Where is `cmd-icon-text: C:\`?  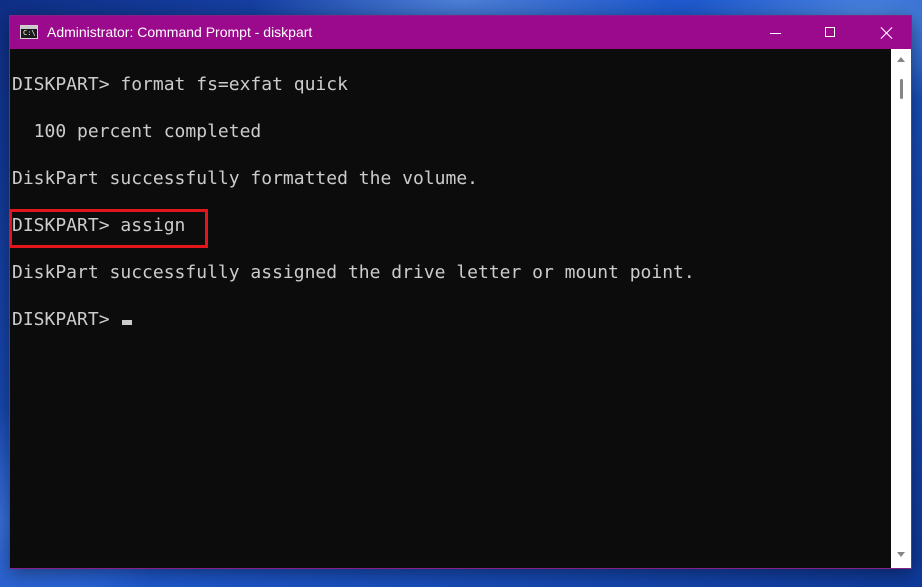 cmd-icon-text: C:\ is located at coordinates (29, 33).